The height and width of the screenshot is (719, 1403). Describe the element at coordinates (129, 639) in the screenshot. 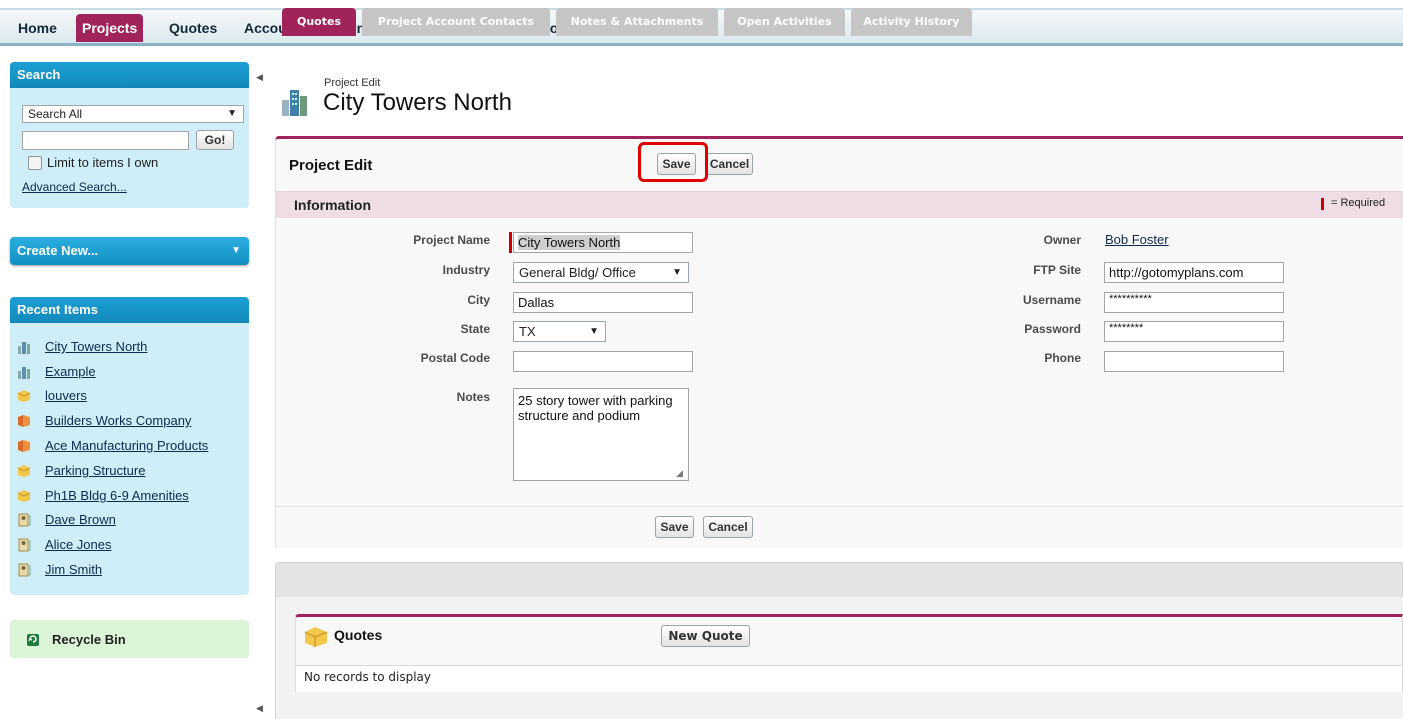

I see `recycle-bin-panel: Recycle Bin` at that location.